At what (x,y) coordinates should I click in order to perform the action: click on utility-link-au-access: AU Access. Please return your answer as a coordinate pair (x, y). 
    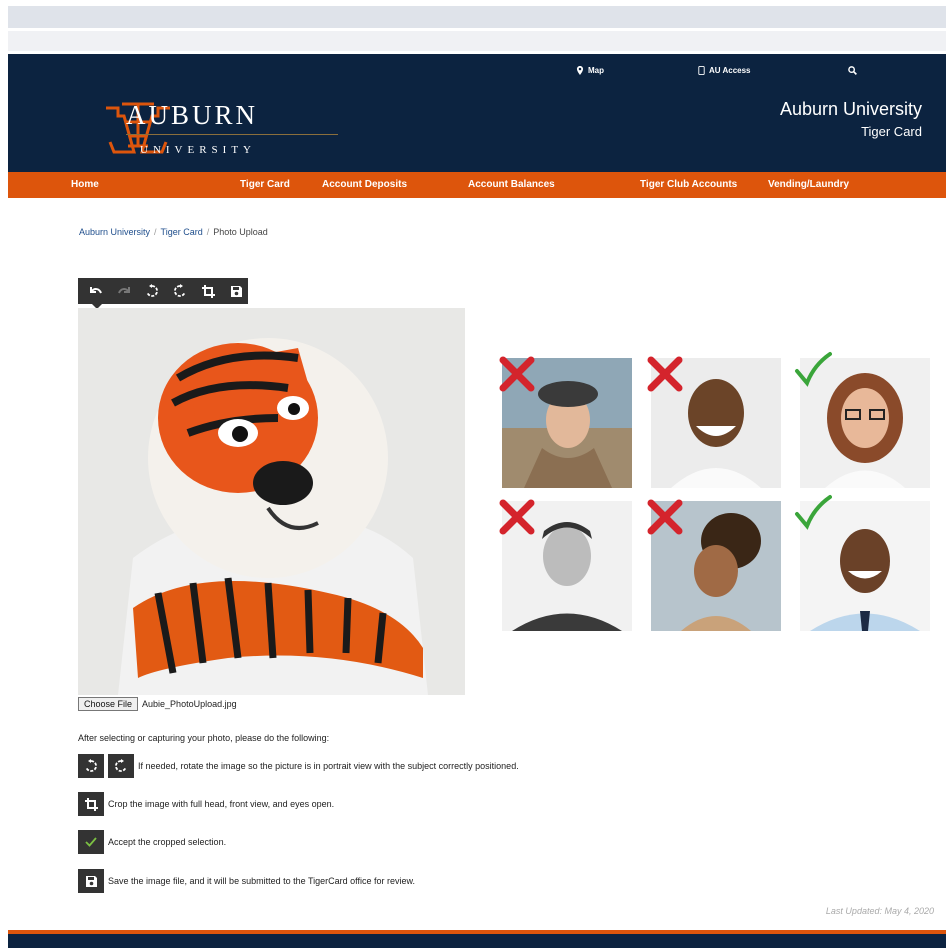
    Looking at the image, I should click on (724, 70).